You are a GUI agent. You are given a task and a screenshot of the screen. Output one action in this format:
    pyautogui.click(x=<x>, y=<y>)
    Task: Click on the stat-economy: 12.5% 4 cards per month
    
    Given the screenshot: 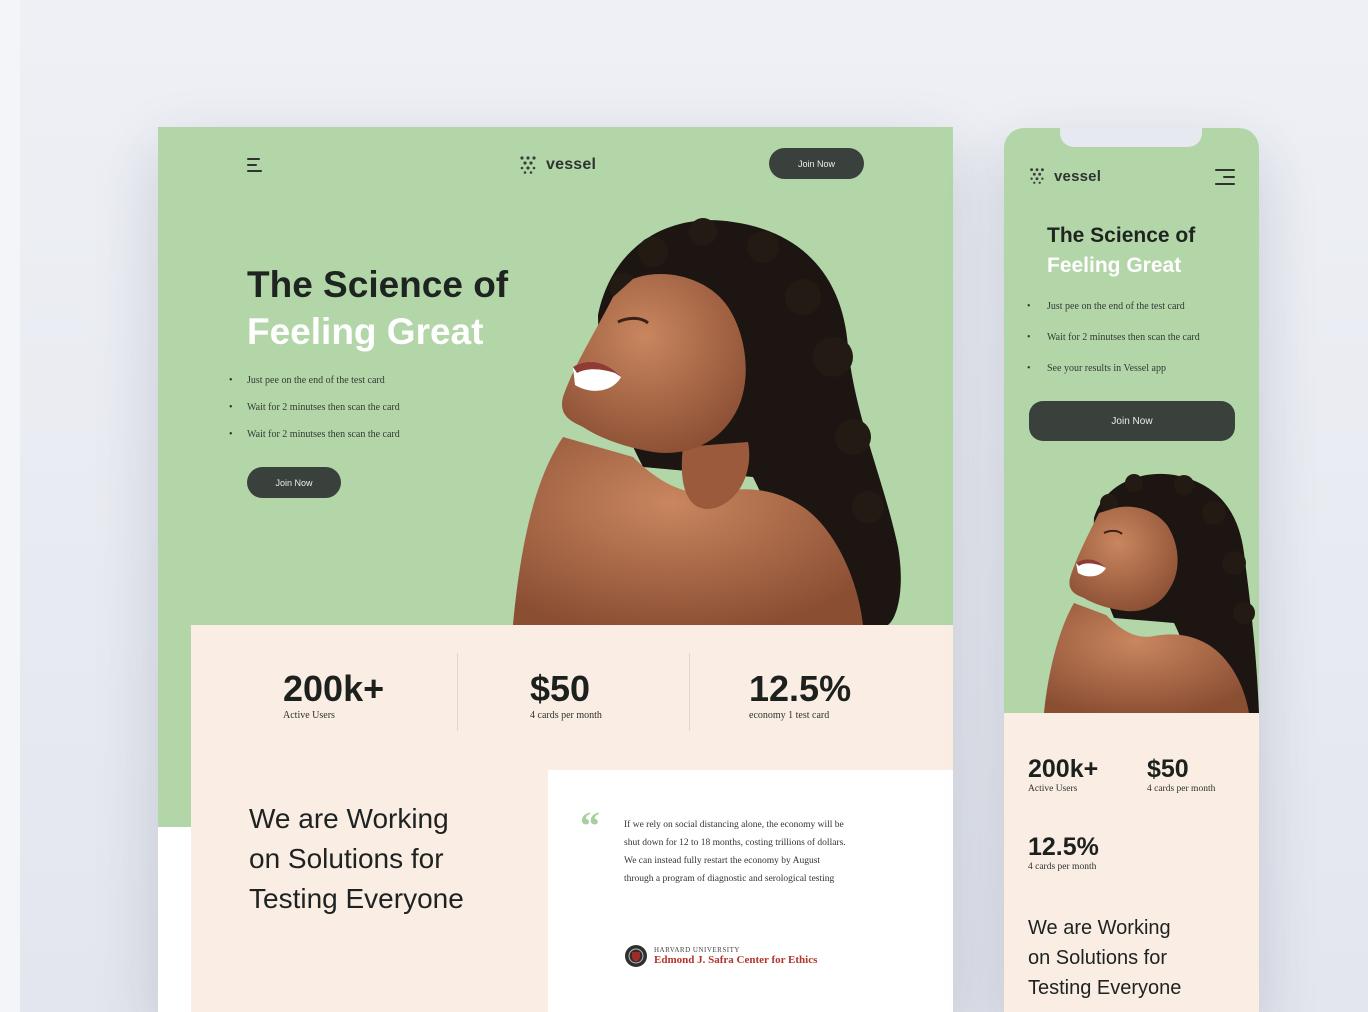 What is the action you would take?
    pyautogui.click(x=1063, y=852)
    